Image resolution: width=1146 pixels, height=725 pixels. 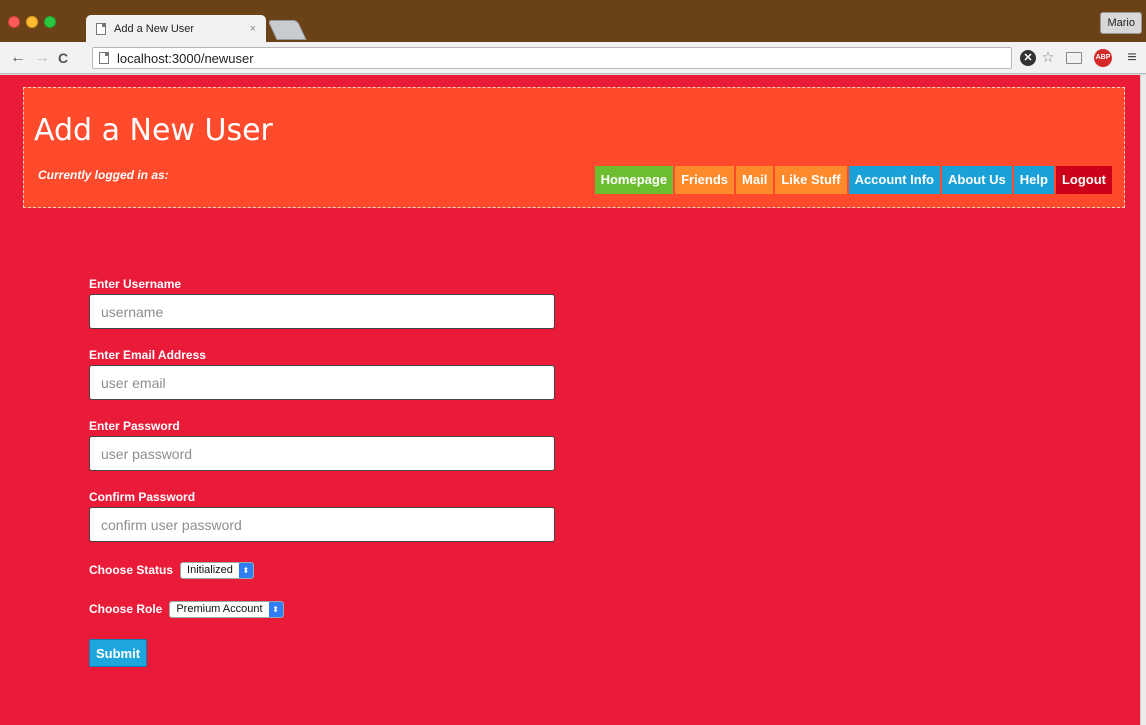 What do you see at coordinates (755, 180) in the screenshot?
I see `nav-mail: Mail` at bounding box center [755, 180].